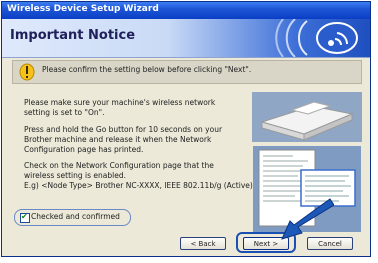 This screenshot has height=263, width=378. I want to click on checkmark-icon: ✔, so click(24, 216).